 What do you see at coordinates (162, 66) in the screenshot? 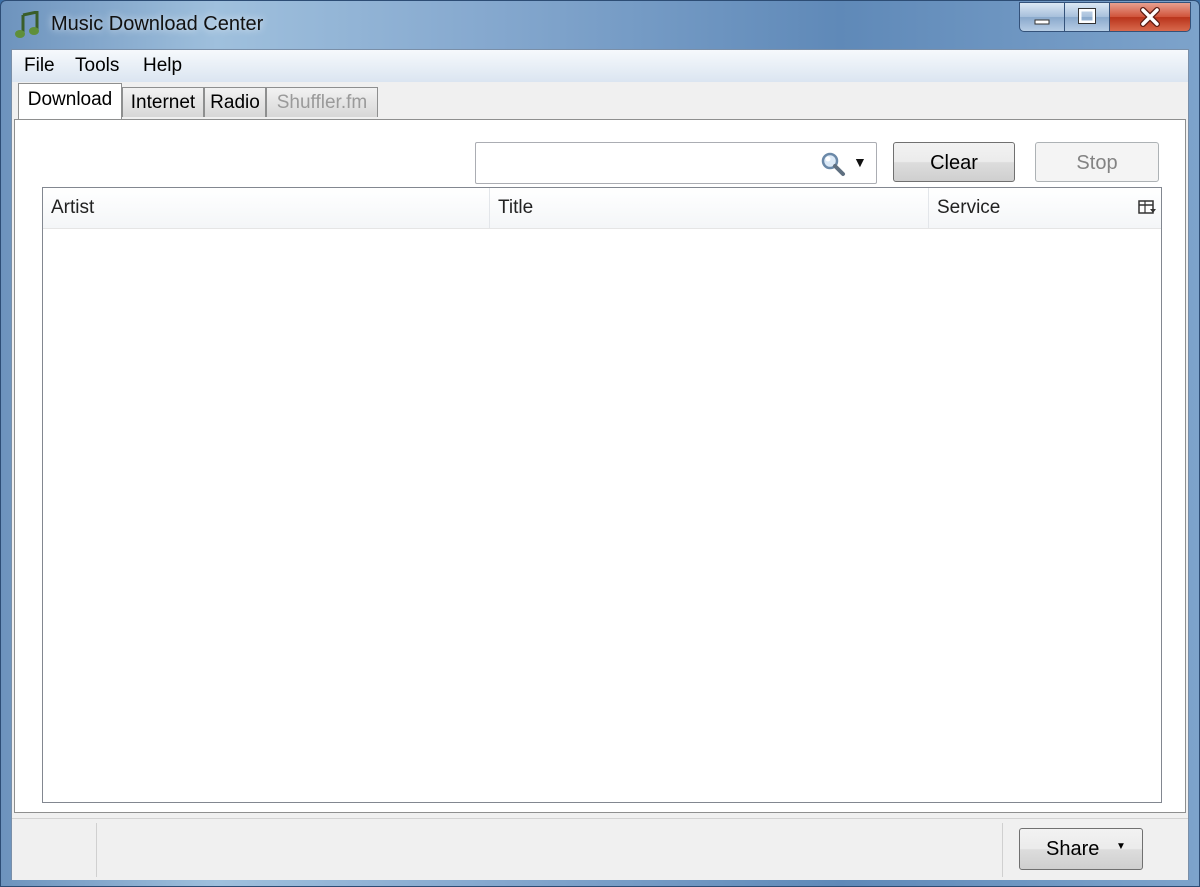
I see `menu-help: Help` at bounding box center [162, 66].